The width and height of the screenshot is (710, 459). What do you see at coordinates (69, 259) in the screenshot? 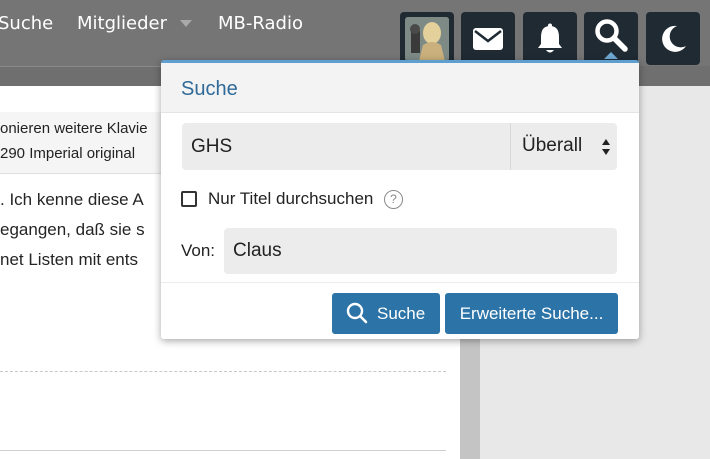
I see `post-text-line: net Listen mit ents` at bounding box center [69, 259].